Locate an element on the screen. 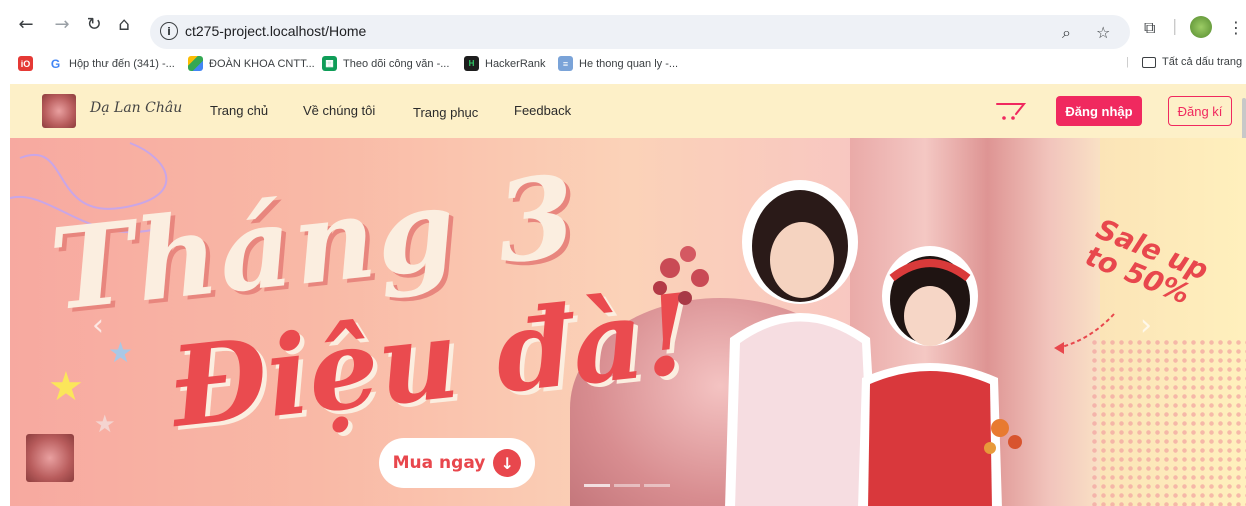 The width and height of the screenshot is (1246, 506). table-icon: ≡ is located at coordinates (565, 63).